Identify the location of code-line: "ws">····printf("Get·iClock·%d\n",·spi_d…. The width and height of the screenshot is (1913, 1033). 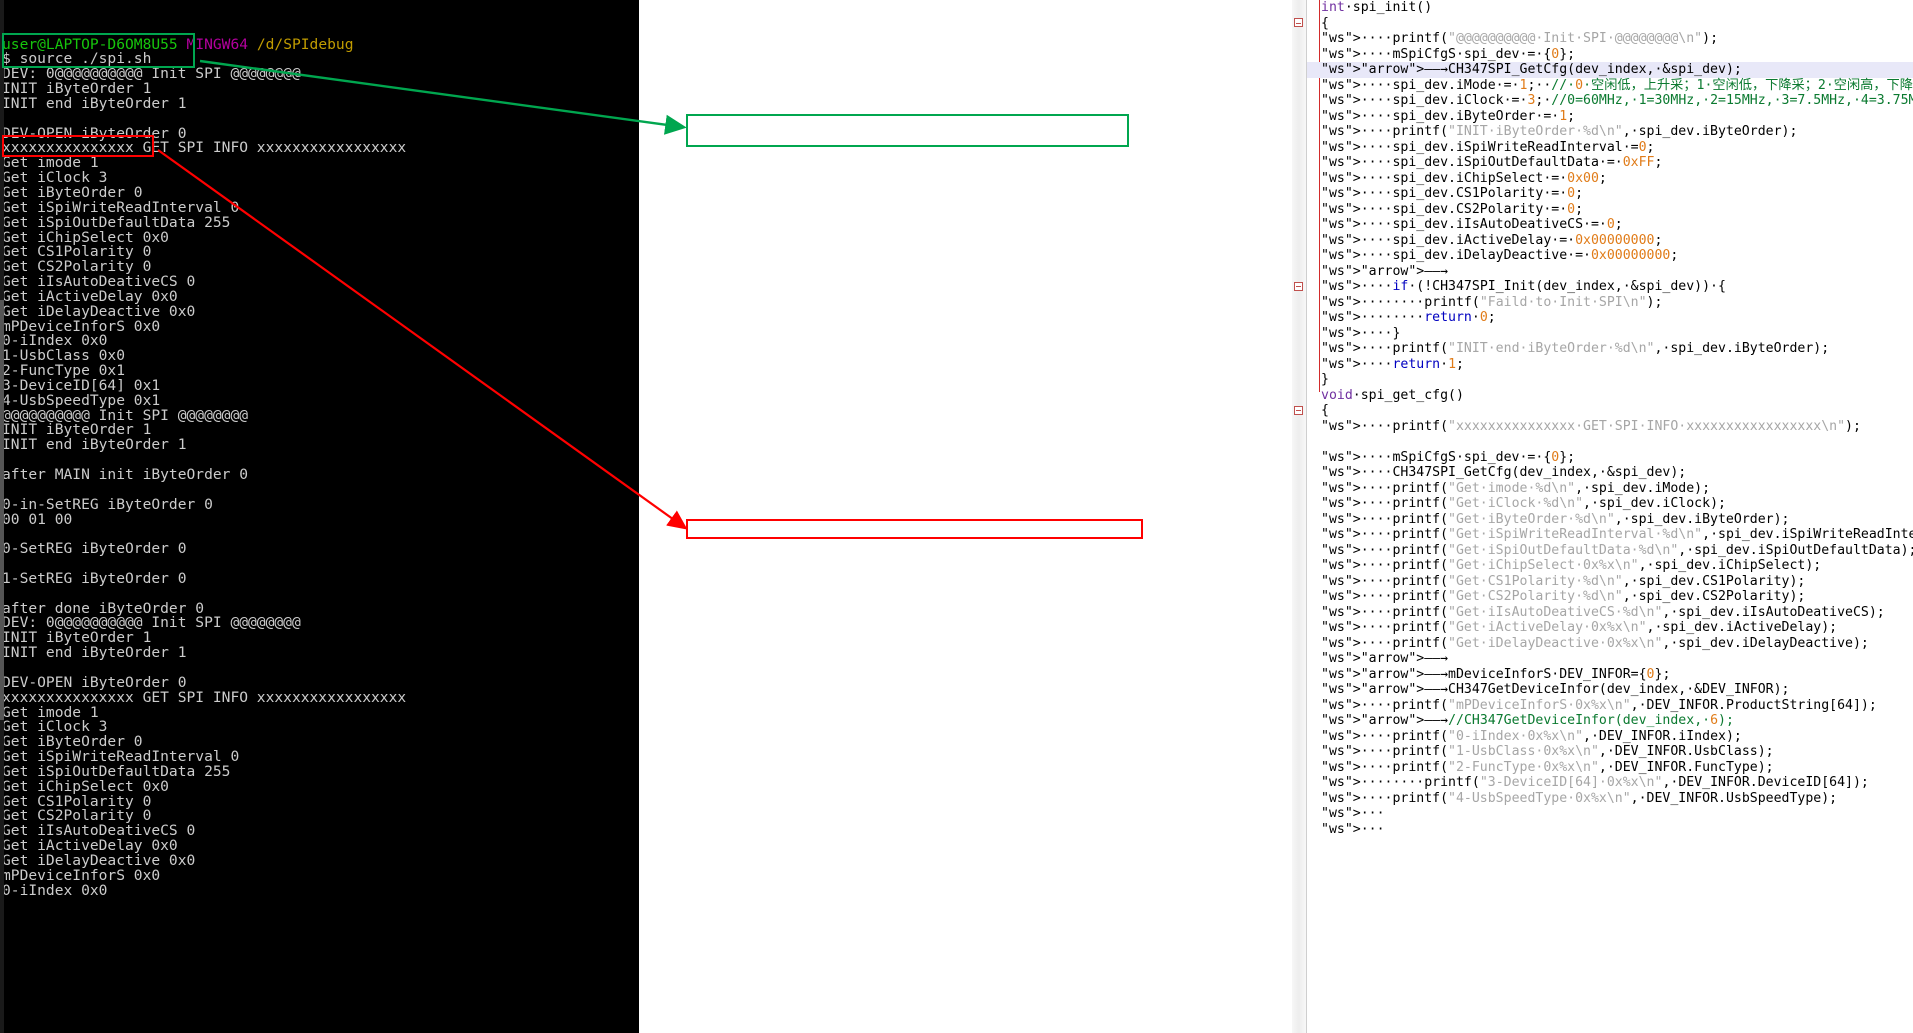
(1610, 504).